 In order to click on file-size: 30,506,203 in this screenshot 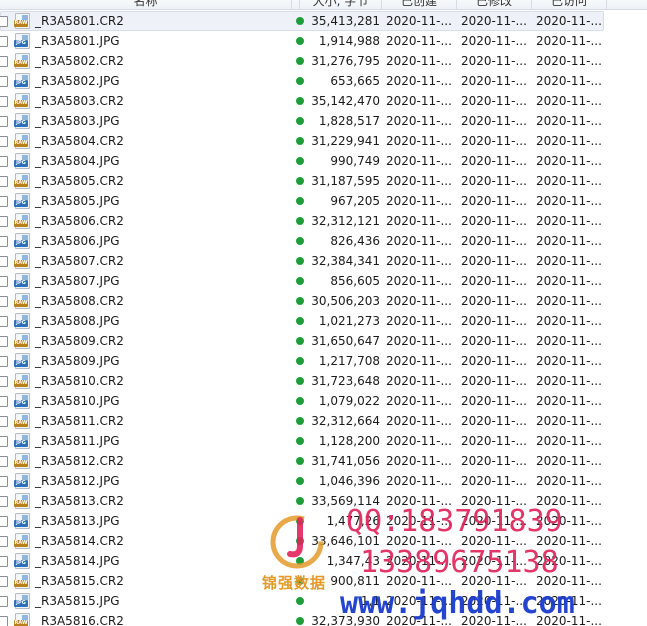, I will do `click(345, 301)`.